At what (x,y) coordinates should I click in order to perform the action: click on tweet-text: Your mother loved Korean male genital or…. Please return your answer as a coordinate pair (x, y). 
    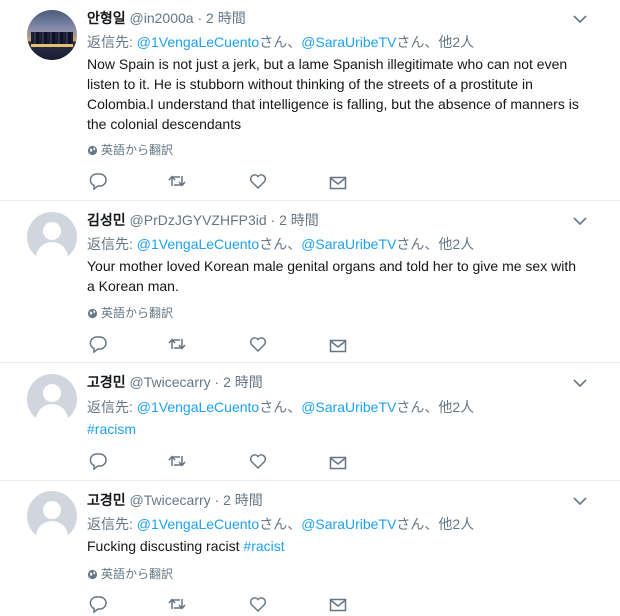
    Looking at the image, I should click on (331, 276).